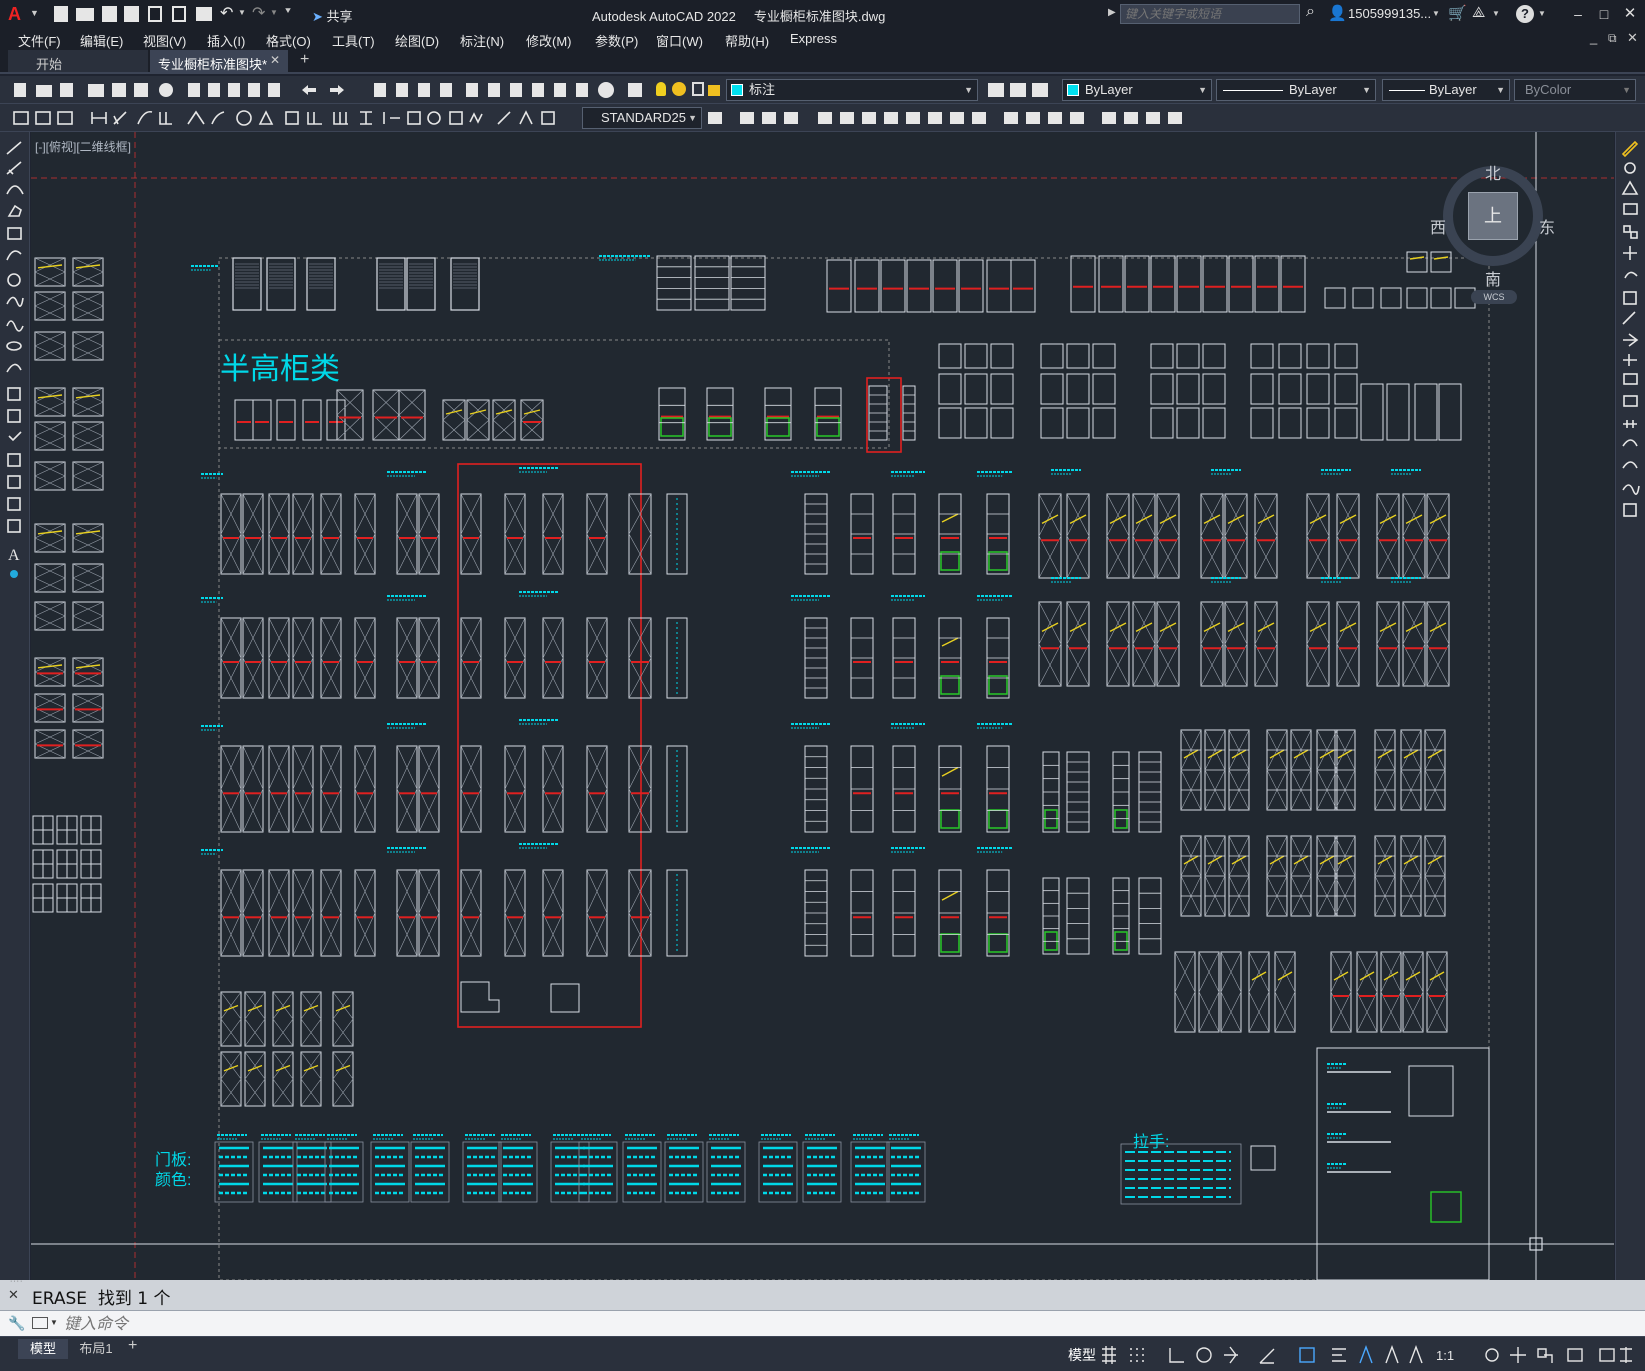  Describe the element at coordinates (226, 13) in the screenshot. I see `undo-icon: ↶` at that location.